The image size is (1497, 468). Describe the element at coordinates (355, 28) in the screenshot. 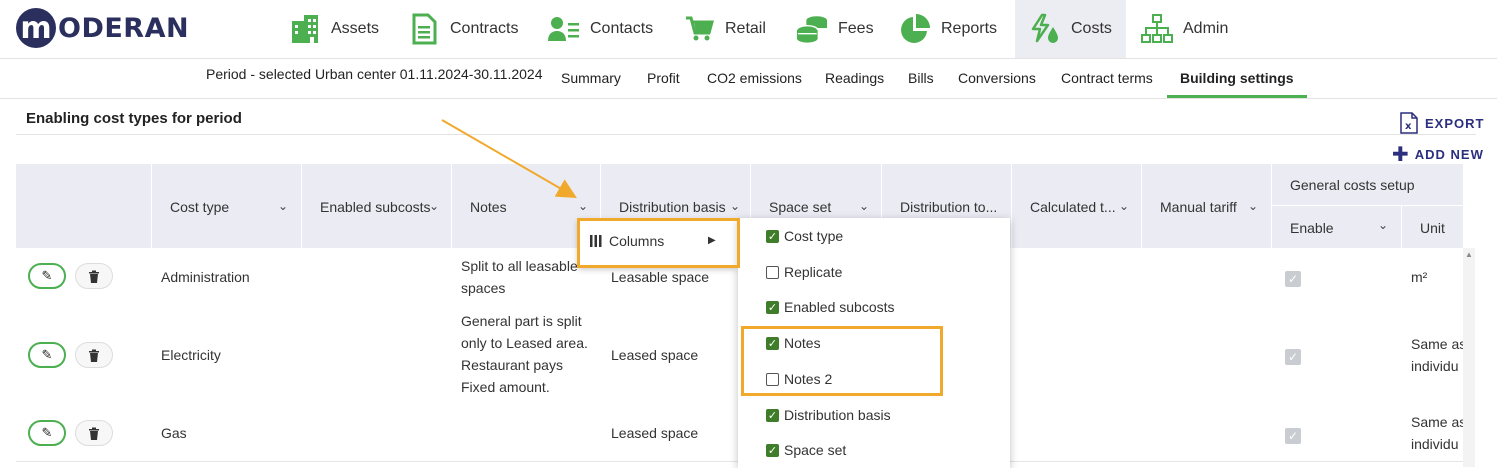

I see `nav-assets-label: Assets` at that location.